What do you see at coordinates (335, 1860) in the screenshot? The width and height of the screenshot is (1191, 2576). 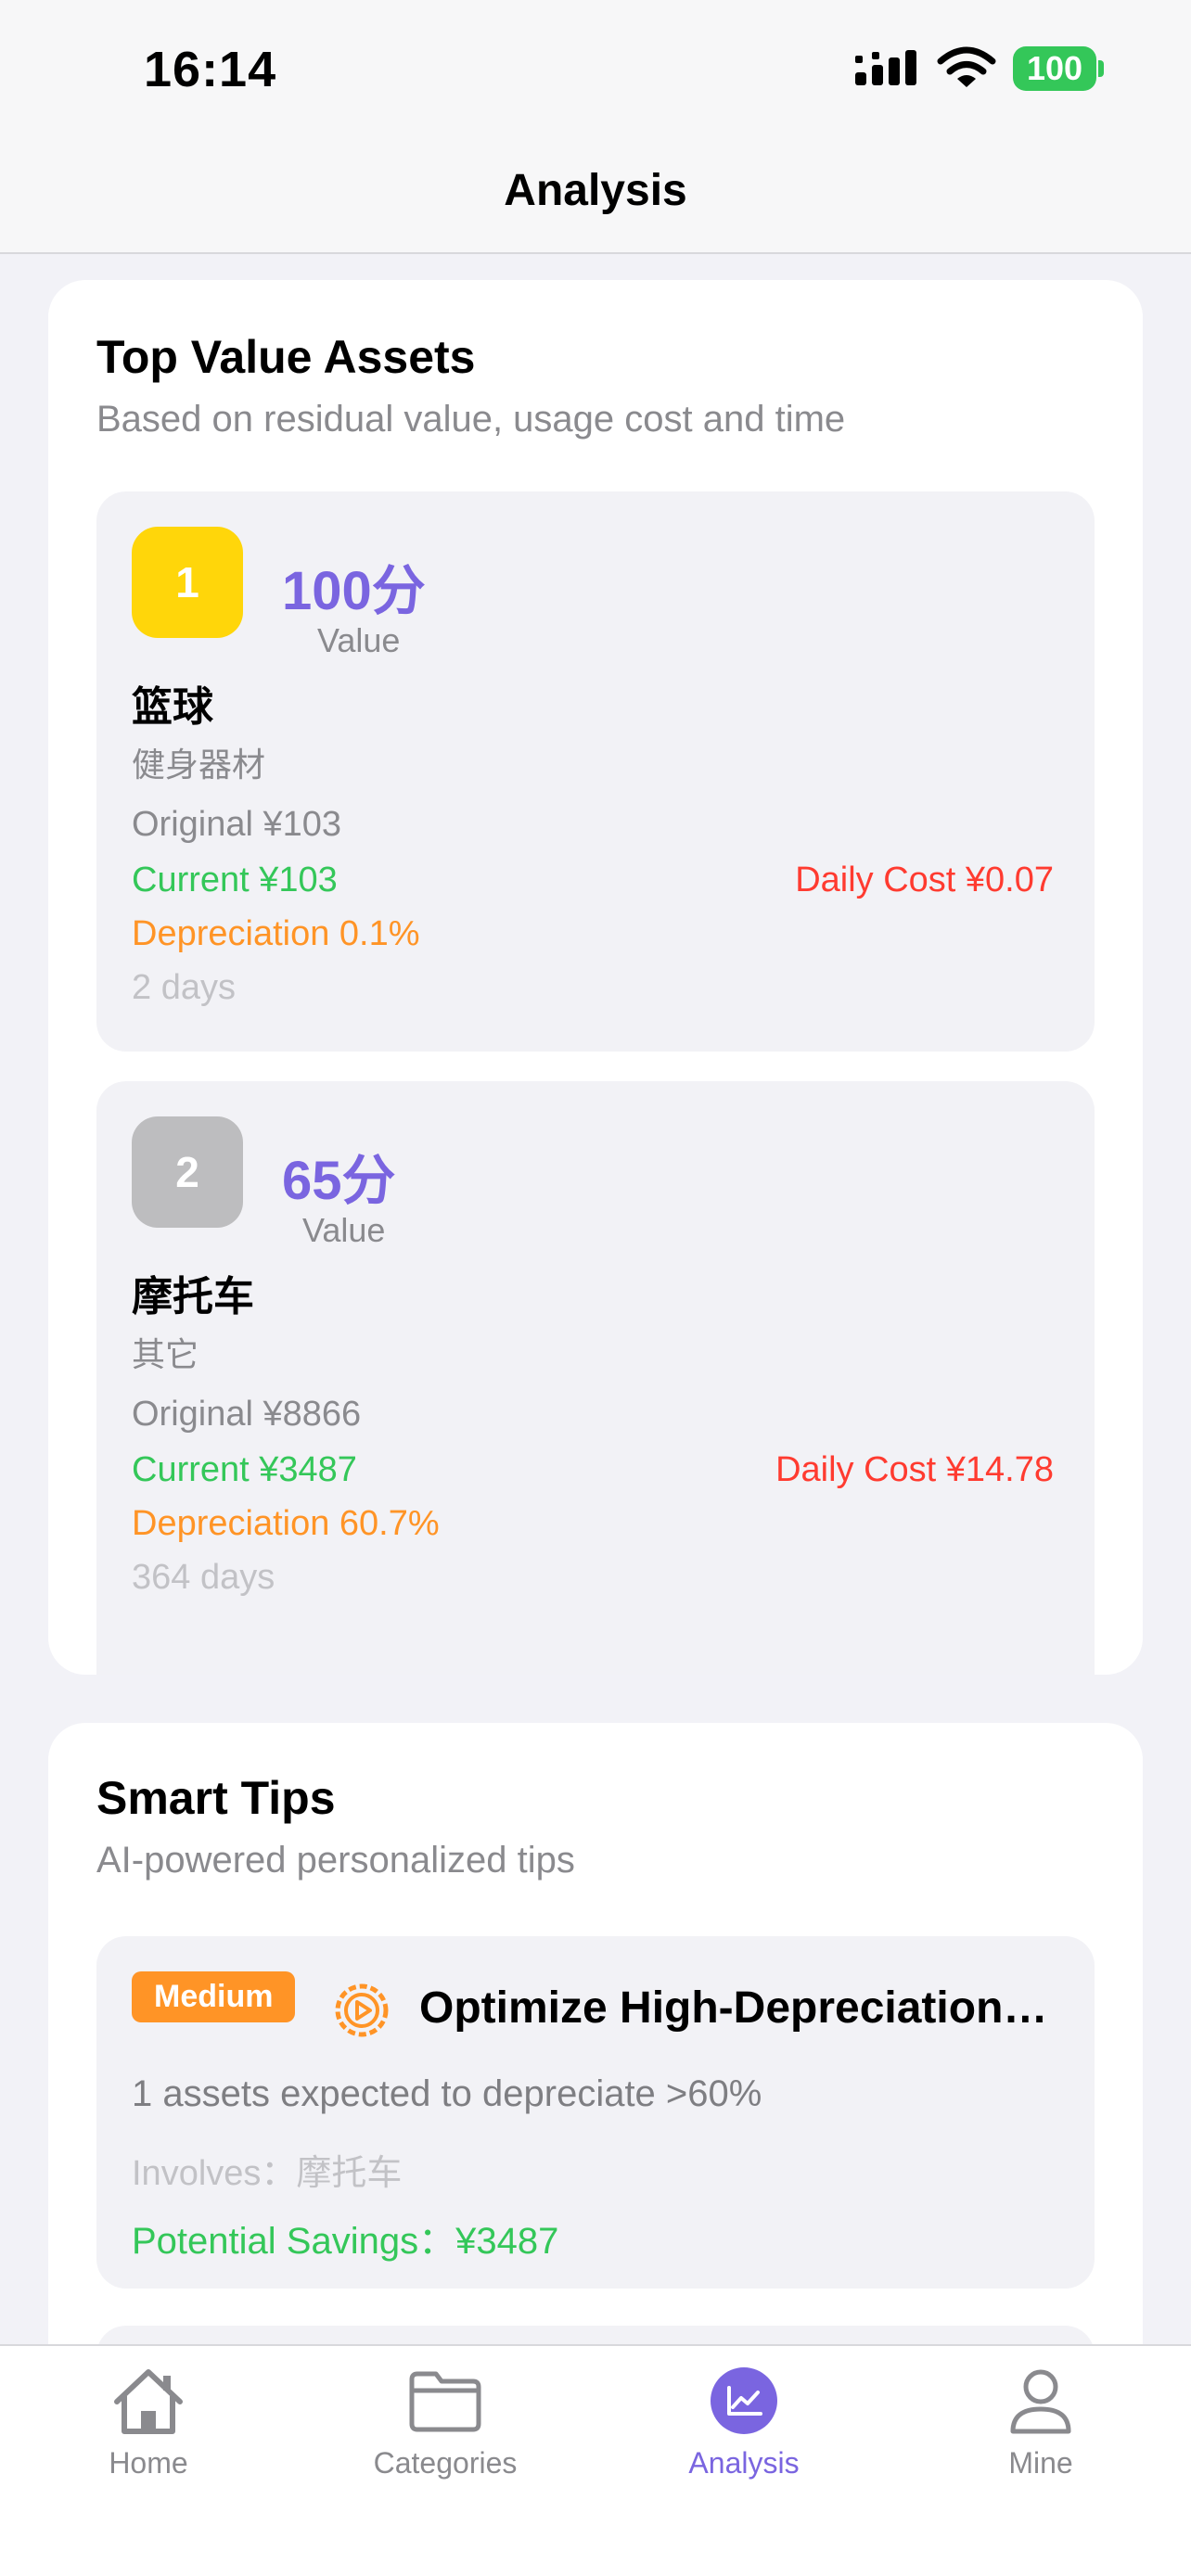 I see `section-subtitle: AI-powered personalized tips` at bounding box center [335, 1860].